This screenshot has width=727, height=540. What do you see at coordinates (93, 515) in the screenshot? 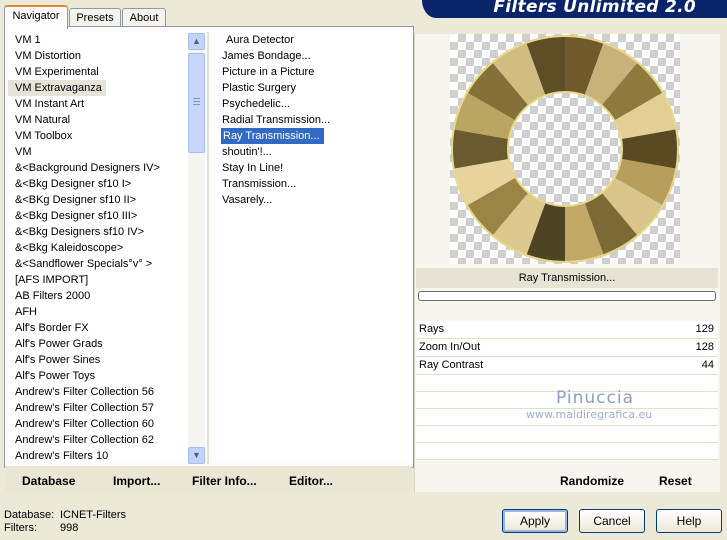
I see `database-value: ICNET-Filters` at bounding box center [93, 515].